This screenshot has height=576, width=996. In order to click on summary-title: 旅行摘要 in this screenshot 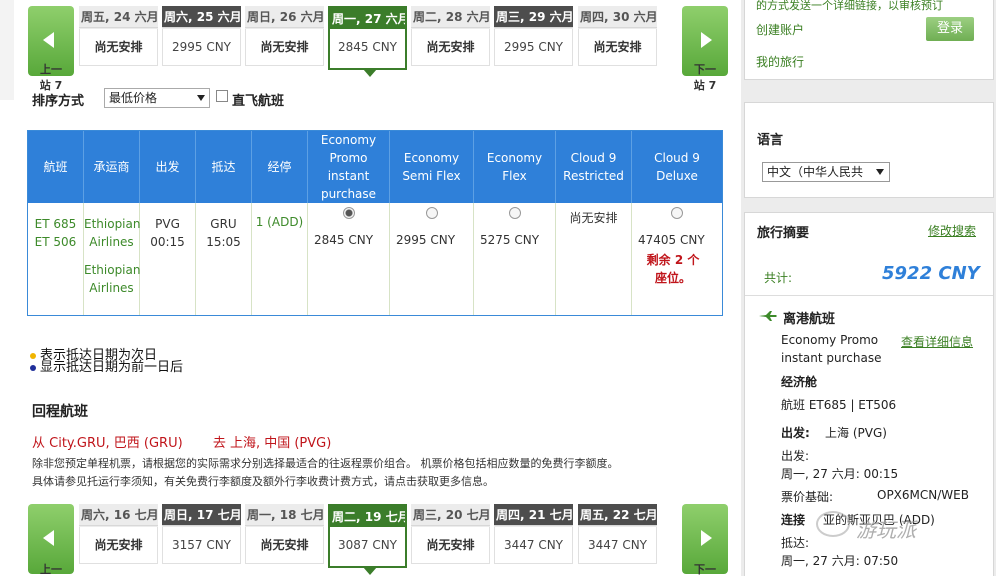, I will do `click(783, 233)`.